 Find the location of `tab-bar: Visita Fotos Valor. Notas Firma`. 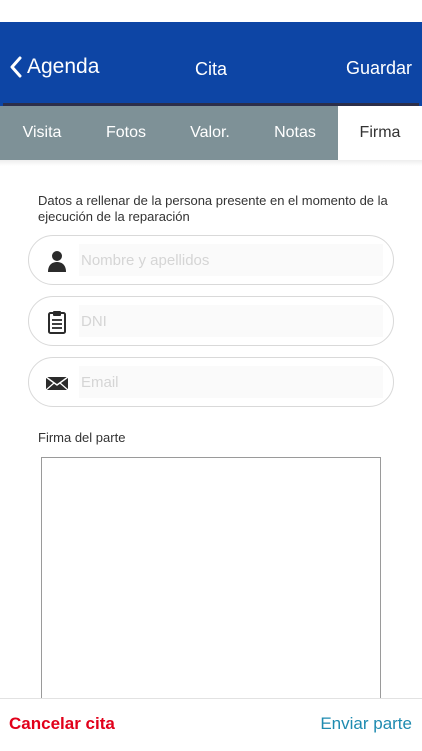

tab-bar: Visita Fotos Valor. Notas Firma is located at coordinates (211, 133).